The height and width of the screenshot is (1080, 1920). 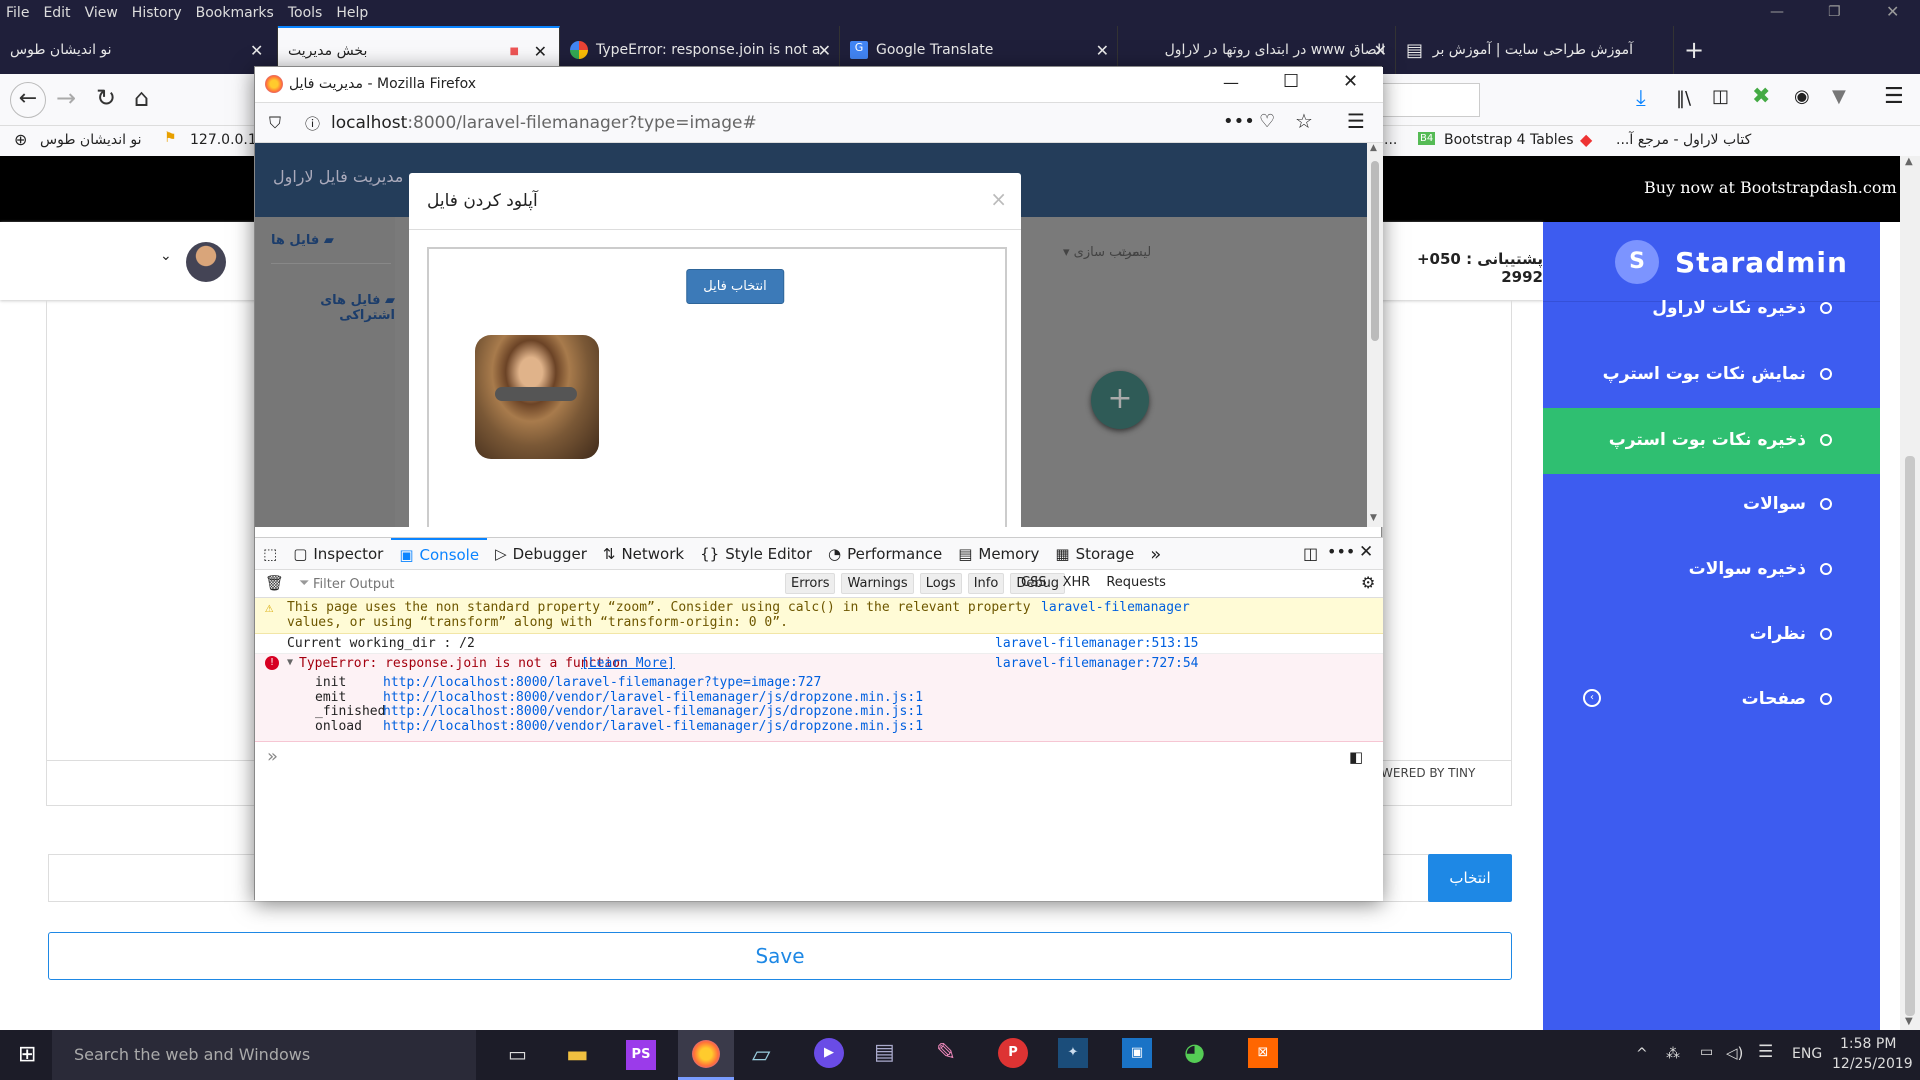 I want to click on maximize-icon: ☐, so click(x=1291, y=81).